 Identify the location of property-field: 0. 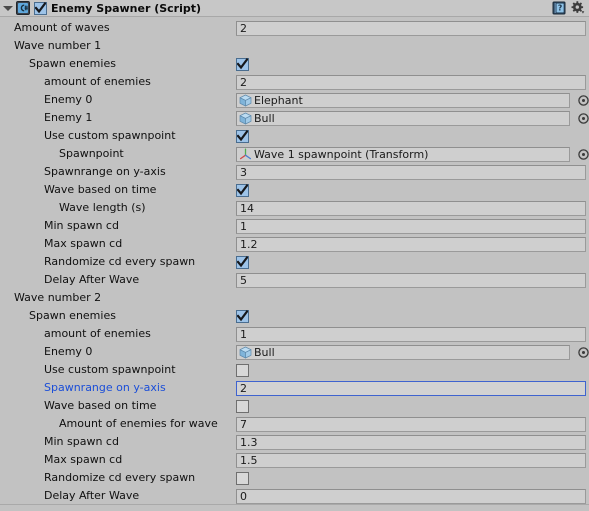
(411, 496).